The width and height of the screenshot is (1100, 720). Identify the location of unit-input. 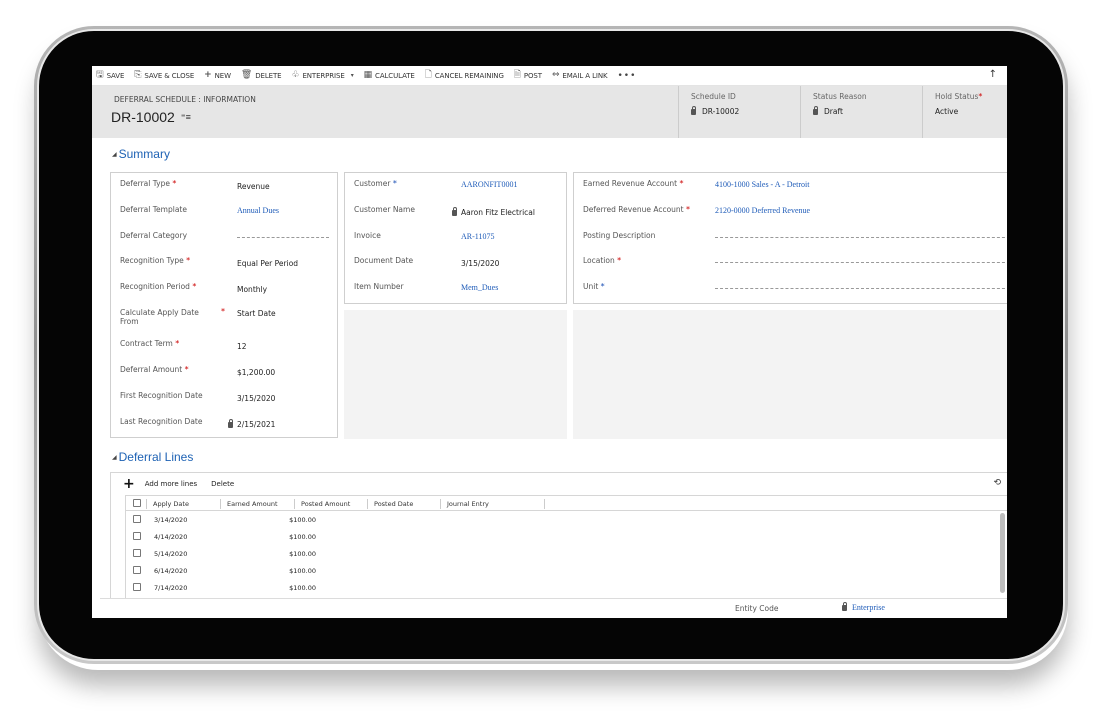
(861, 288).